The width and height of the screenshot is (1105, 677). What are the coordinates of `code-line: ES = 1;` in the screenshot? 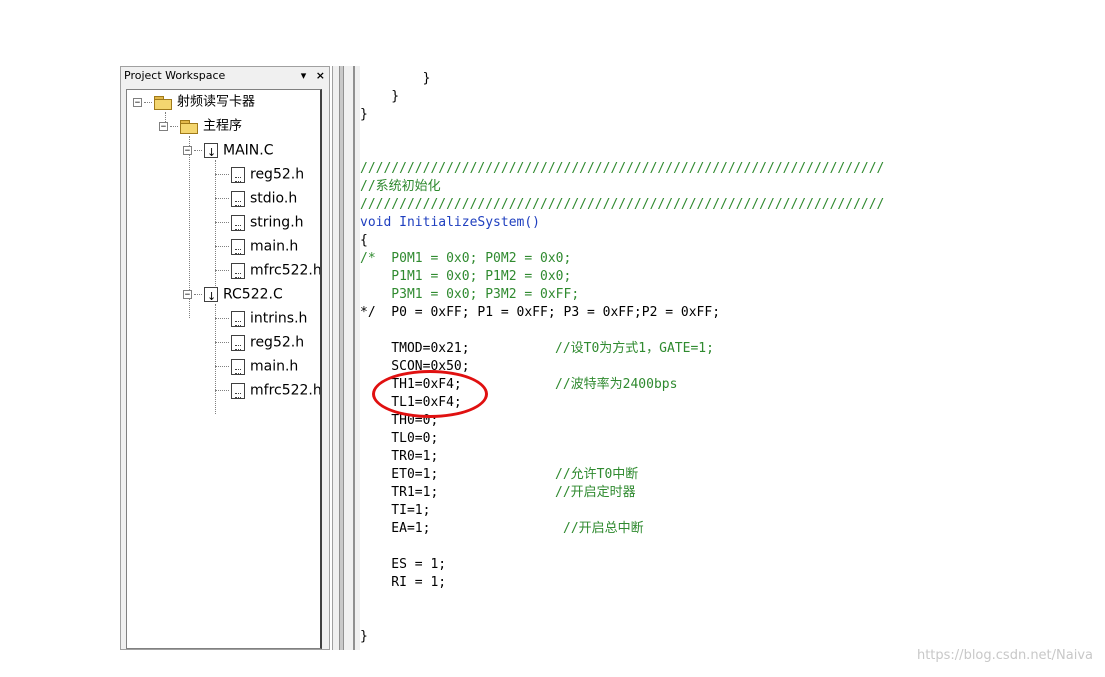 It's located at (403, 564).